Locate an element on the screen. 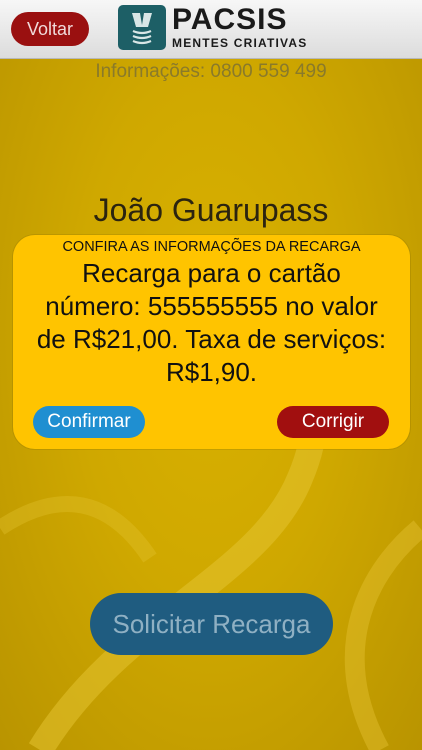 This screenshot has height=750, width=422. info-phone-text: Informações: 0800 559 499 is located at coordinates (211, 71).